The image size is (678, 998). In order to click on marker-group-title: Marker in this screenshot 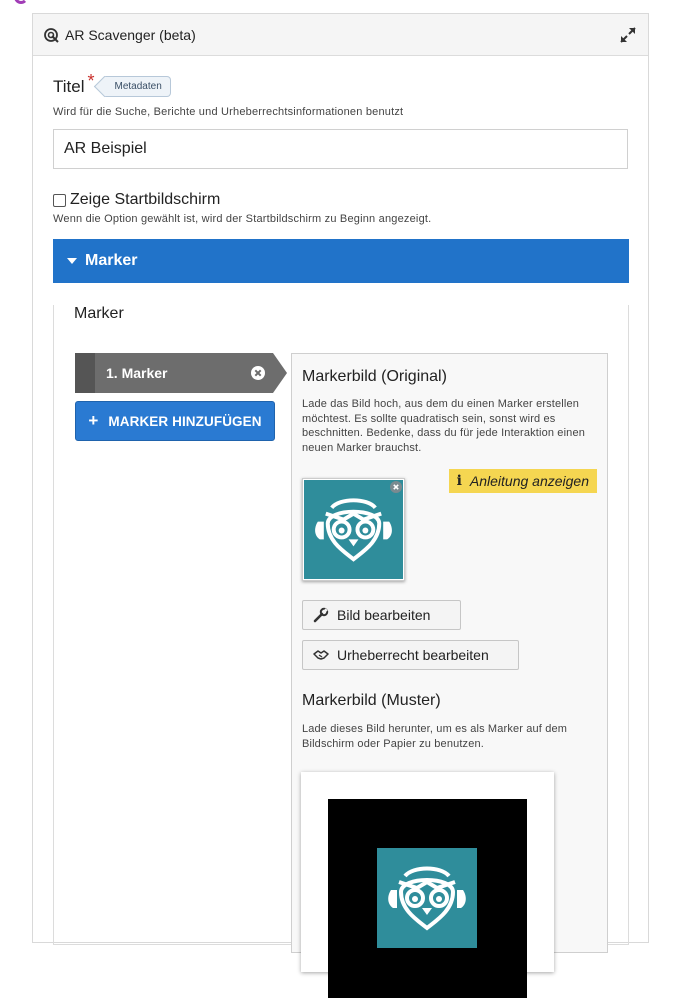, I will do `click(111, 260)`.